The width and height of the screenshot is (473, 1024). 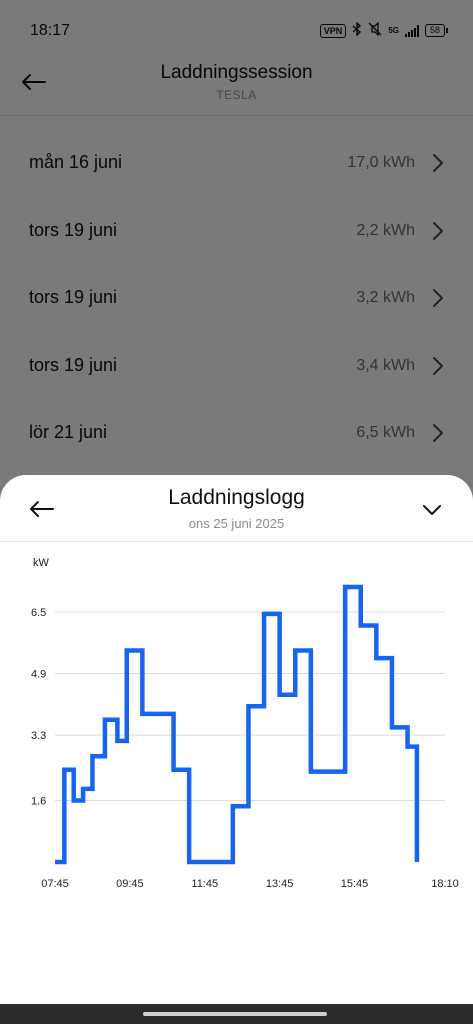 I want to click on x-tick-label: 13:45, so click(x=280, y=884).